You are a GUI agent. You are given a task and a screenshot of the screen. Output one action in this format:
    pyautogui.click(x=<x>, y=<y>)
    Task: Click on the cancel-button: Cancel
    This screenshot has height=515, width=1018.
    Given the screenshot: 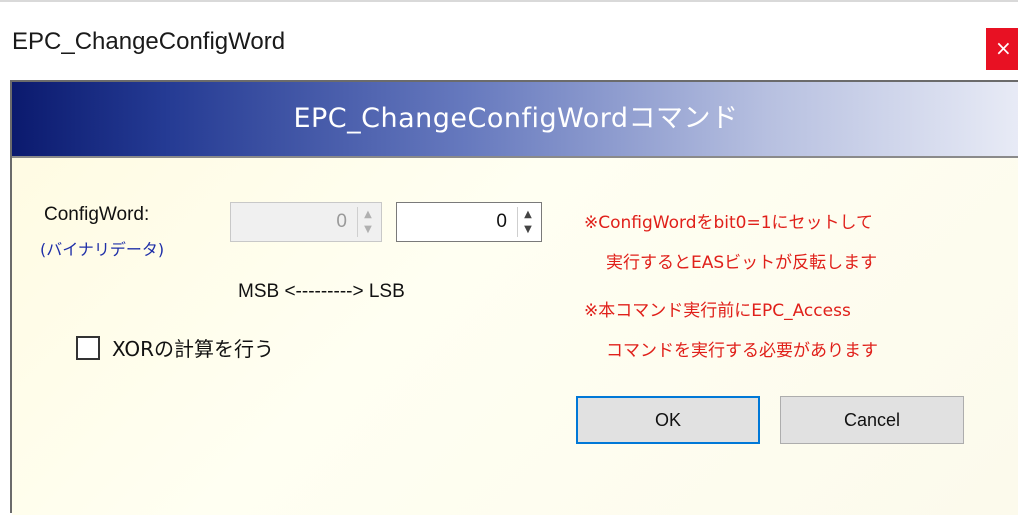 What is the action you would take?
    pyautogui.click(x=872, y=420)
    